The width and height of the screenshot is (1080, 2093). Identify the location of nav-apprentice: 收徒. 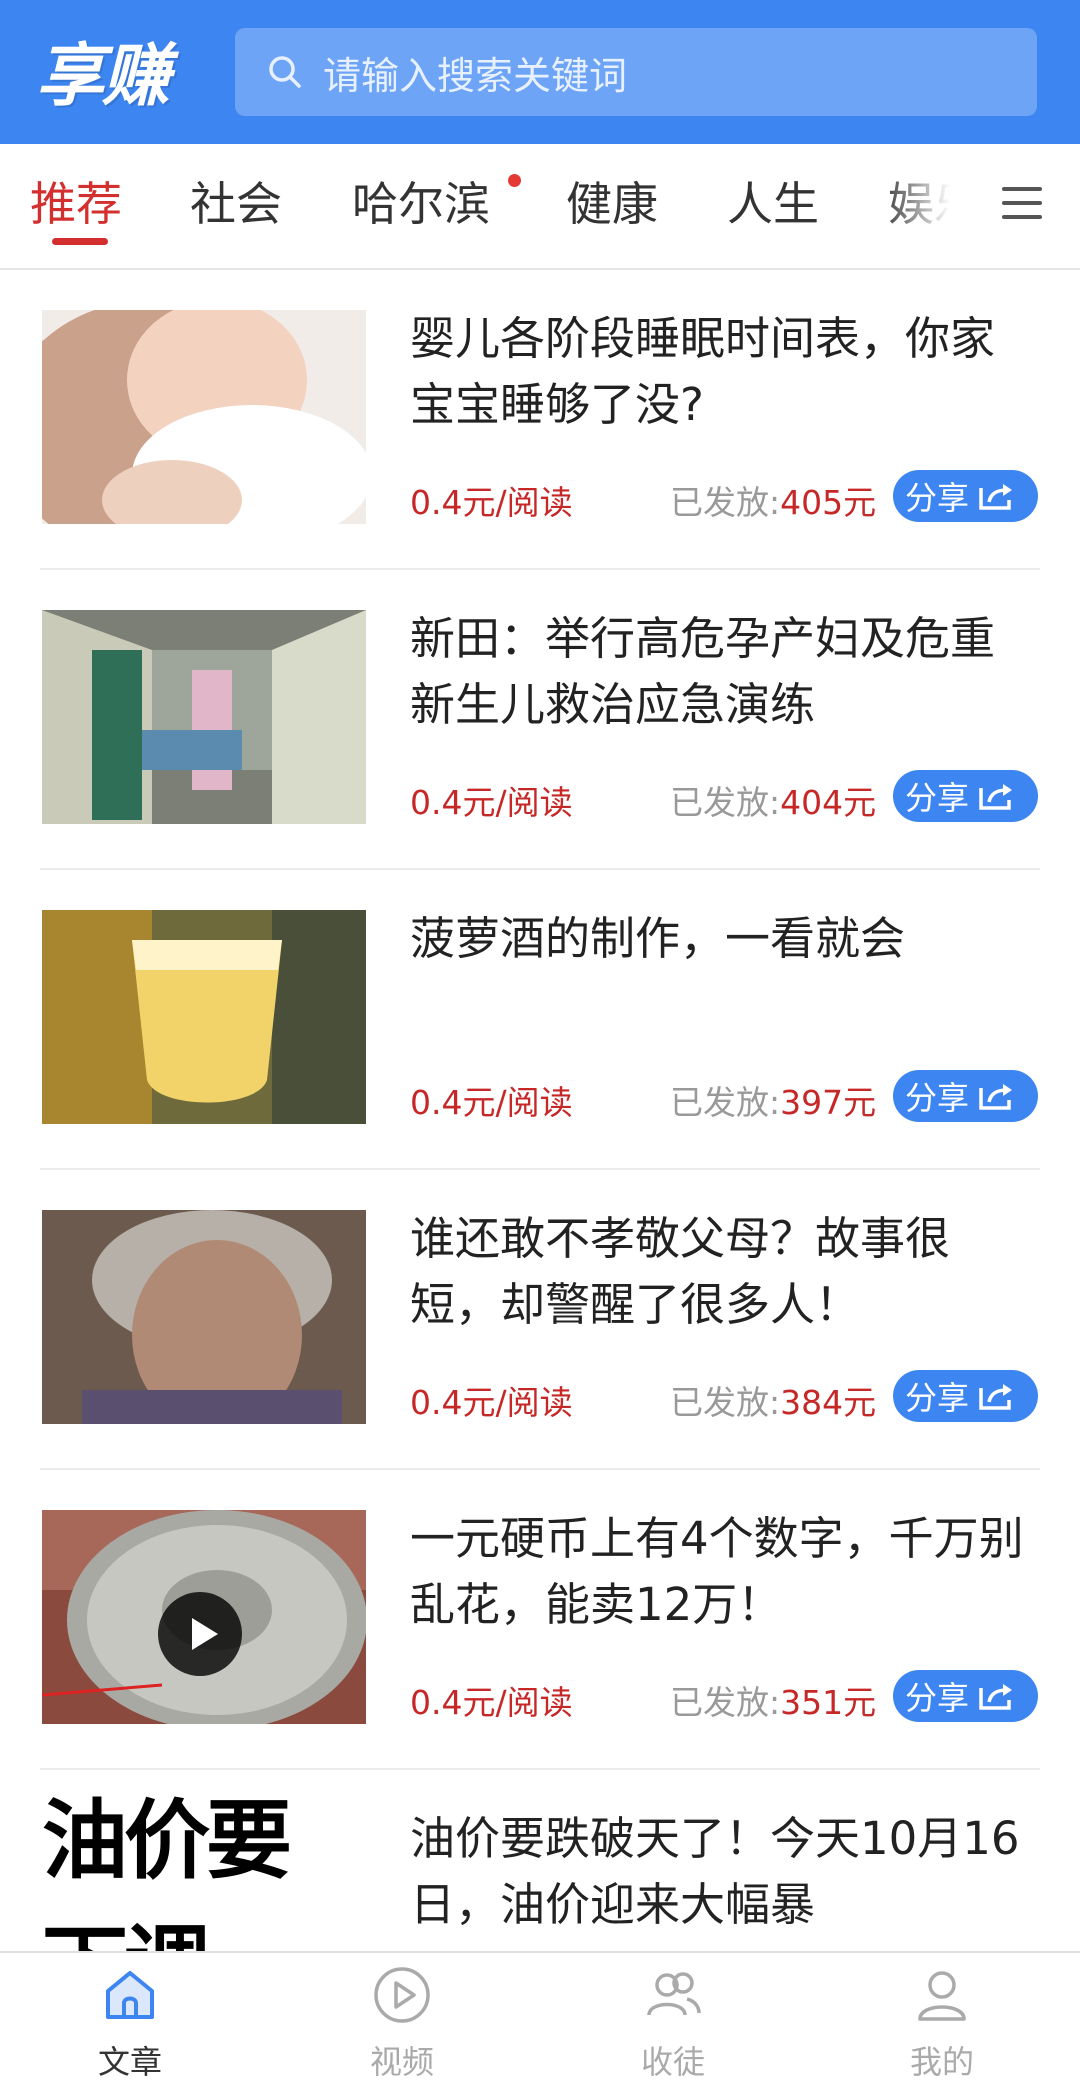
(673, 2028).